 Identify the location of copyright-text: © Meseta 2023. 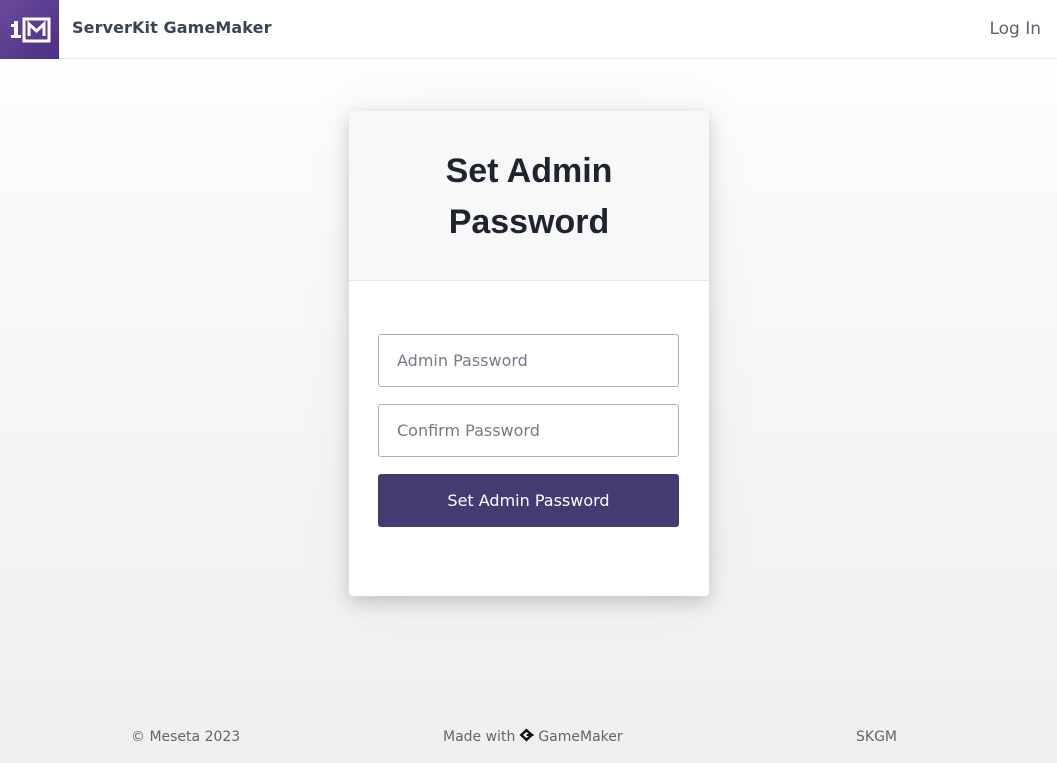
(186, 737).